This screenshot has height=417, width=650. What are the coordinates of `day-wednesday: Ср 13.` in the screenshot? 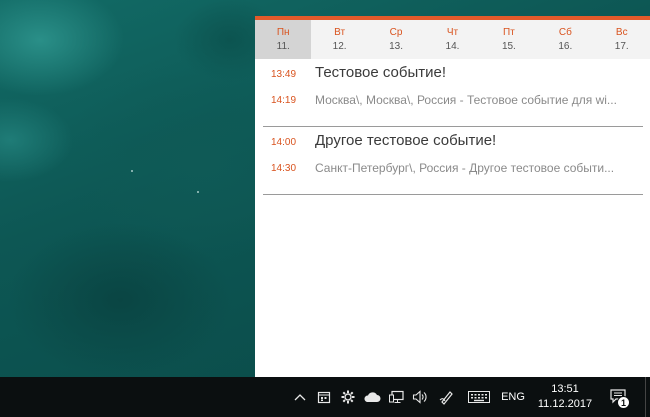 It's located at (396, 39).